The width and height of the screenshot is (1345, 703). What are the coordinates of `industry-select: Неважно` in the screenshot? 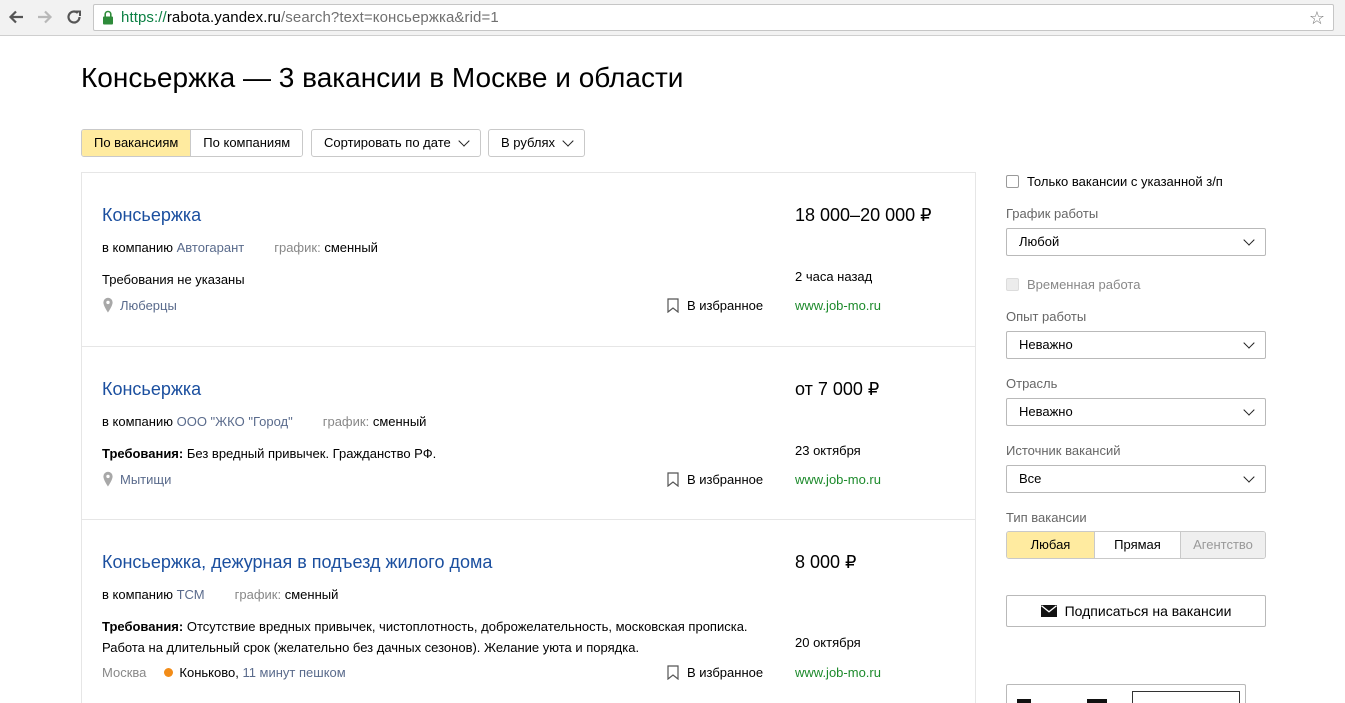 It's located at (1136, 412).